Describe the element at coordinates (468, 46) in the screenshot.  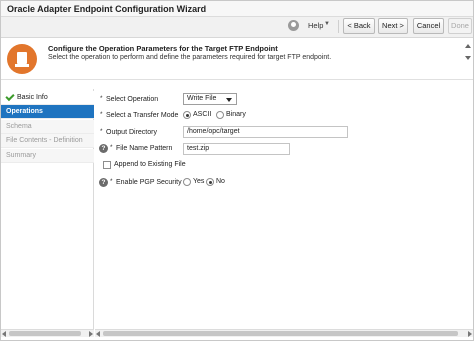
I see `scroll-up-icon` at that location.